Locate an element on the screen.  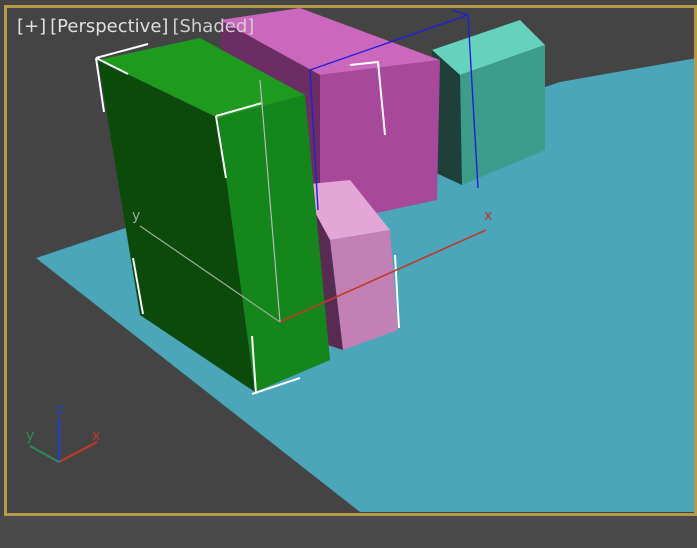
trihedron-y-label: y is located at coordinates (30, 436).